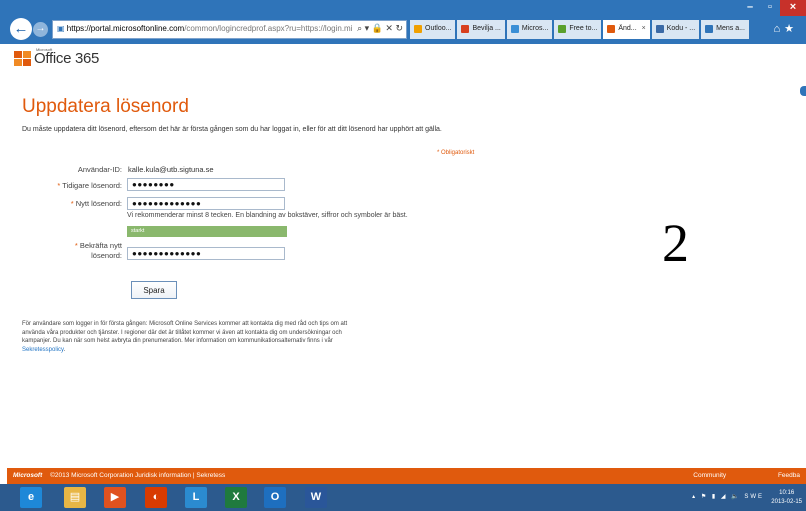  I want to click on flag-icon: ⚑, so click(704, 497).